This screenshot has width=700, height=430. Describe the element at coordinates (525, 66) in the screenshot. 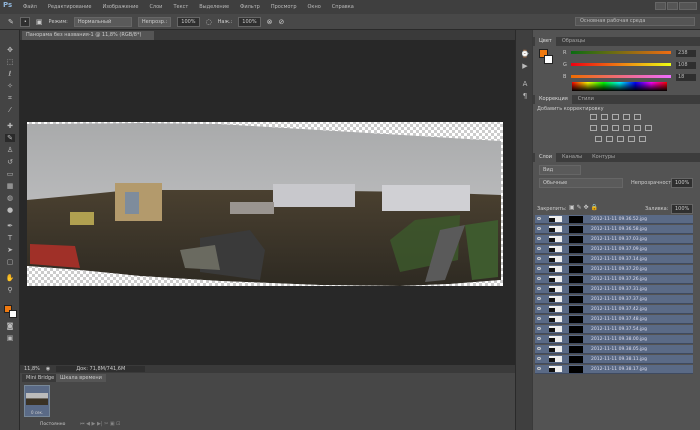

I see `actions-icon: ▶` at that location.